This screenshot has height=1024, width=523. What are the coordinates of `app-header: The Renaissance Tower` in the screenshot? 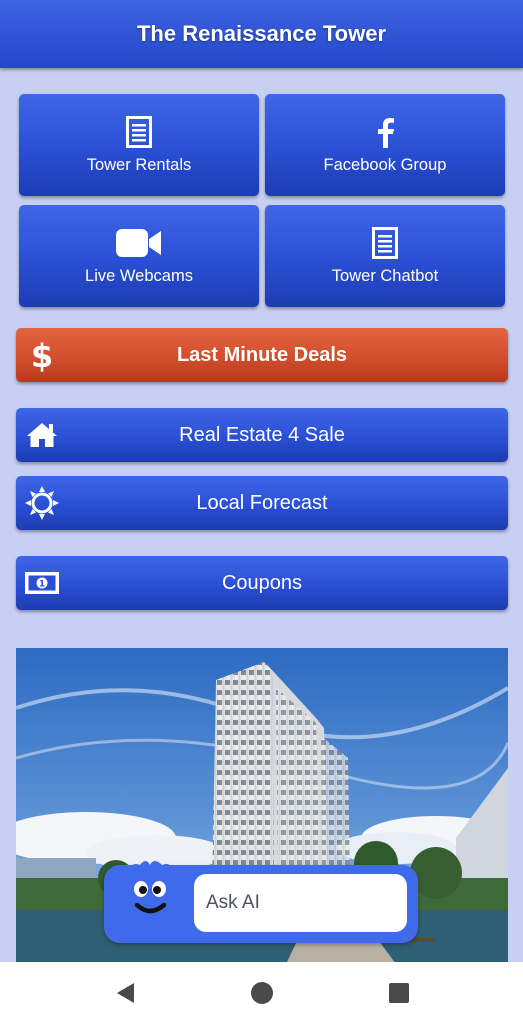 It's located at (261, 34).